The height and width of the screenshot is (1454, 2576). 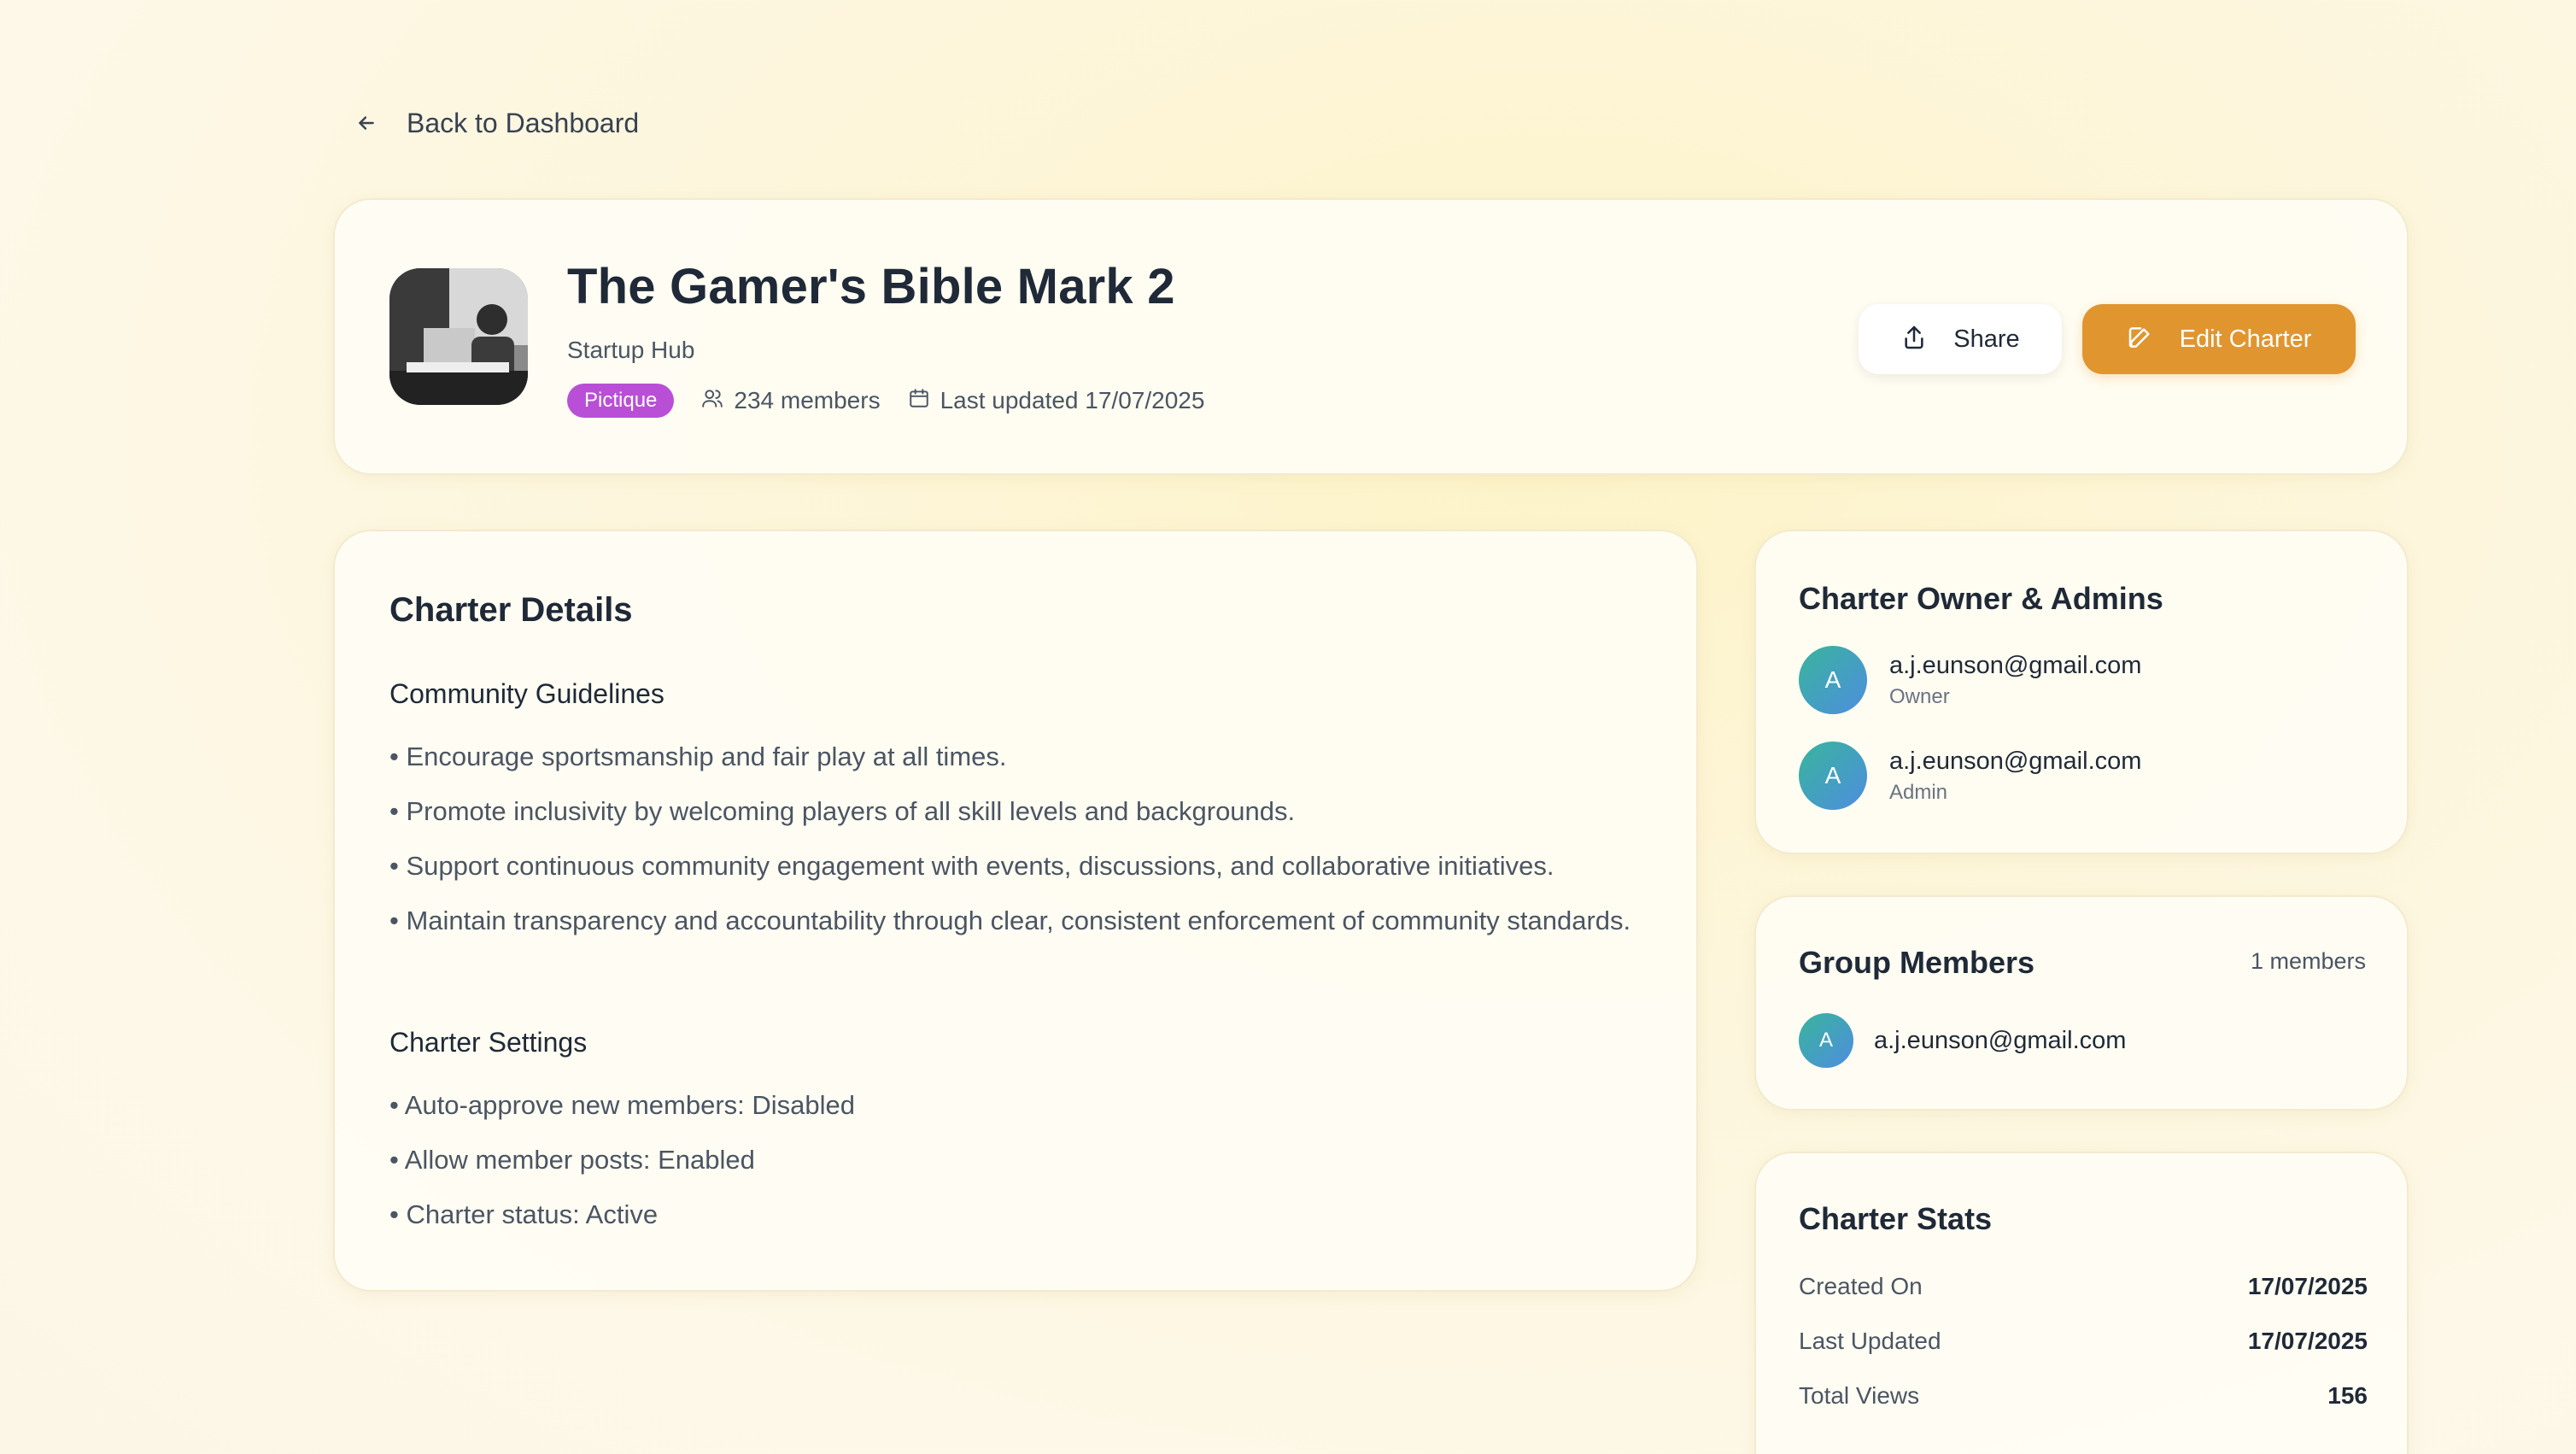 What do you see at coordinates (1072, 400) in the screenshot?
I see `last-updated-text: Last updated 17/07/2025` at bounding box center [1072, 400].